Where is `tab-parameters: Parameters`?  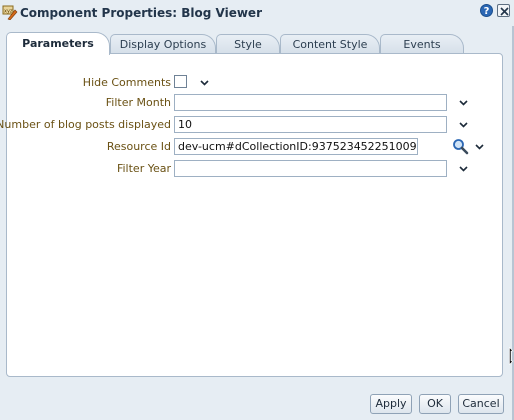
tab-parameters: Parameters is located at coordinates (58, 43).